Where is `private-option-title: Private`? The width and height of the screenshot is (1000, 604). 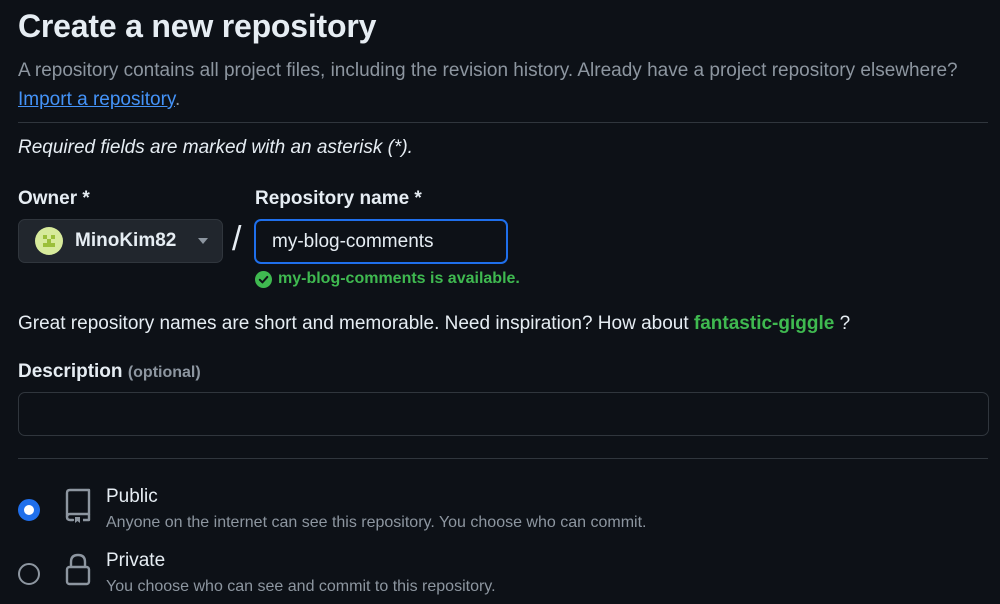 private-option-title: Private is located at coordinates (136, 560).